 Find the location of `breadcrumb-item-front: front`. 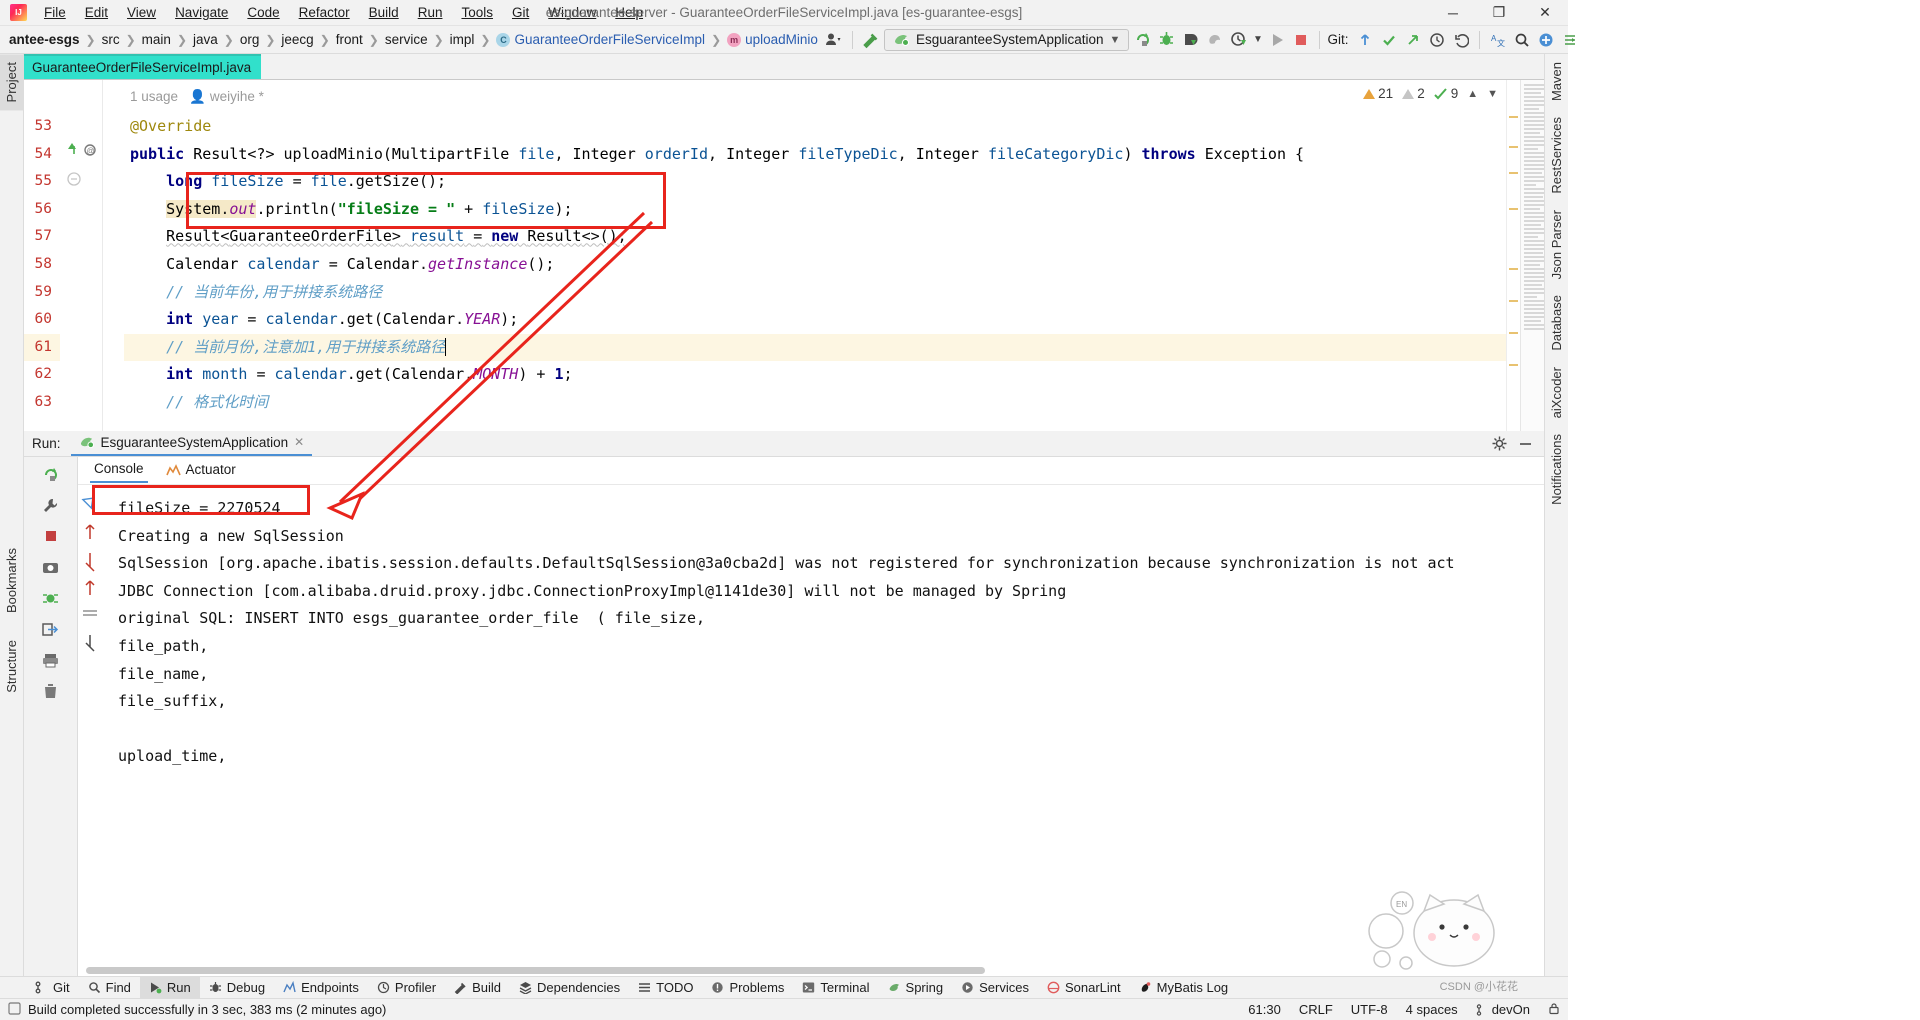

breadcrumb-item-front: front is located at coordinates (349, 39).